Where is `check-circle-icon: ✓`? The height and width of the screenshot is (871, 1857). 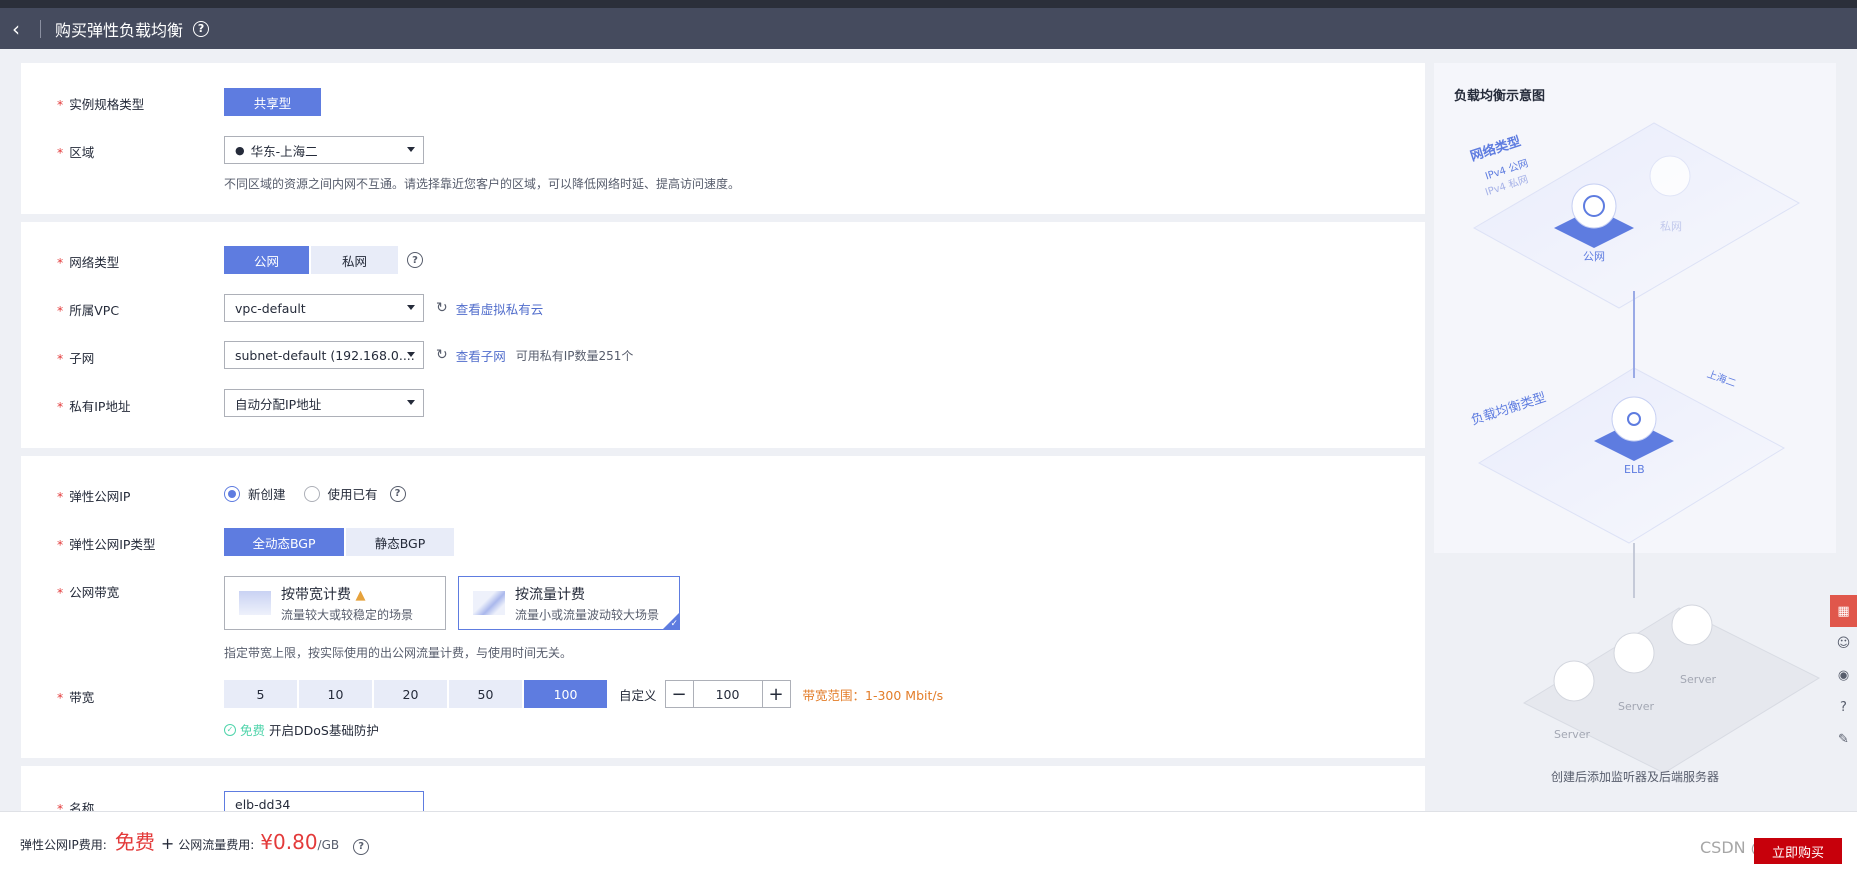 check-circle-icon: ✓ is located at coordinates (230, 729).